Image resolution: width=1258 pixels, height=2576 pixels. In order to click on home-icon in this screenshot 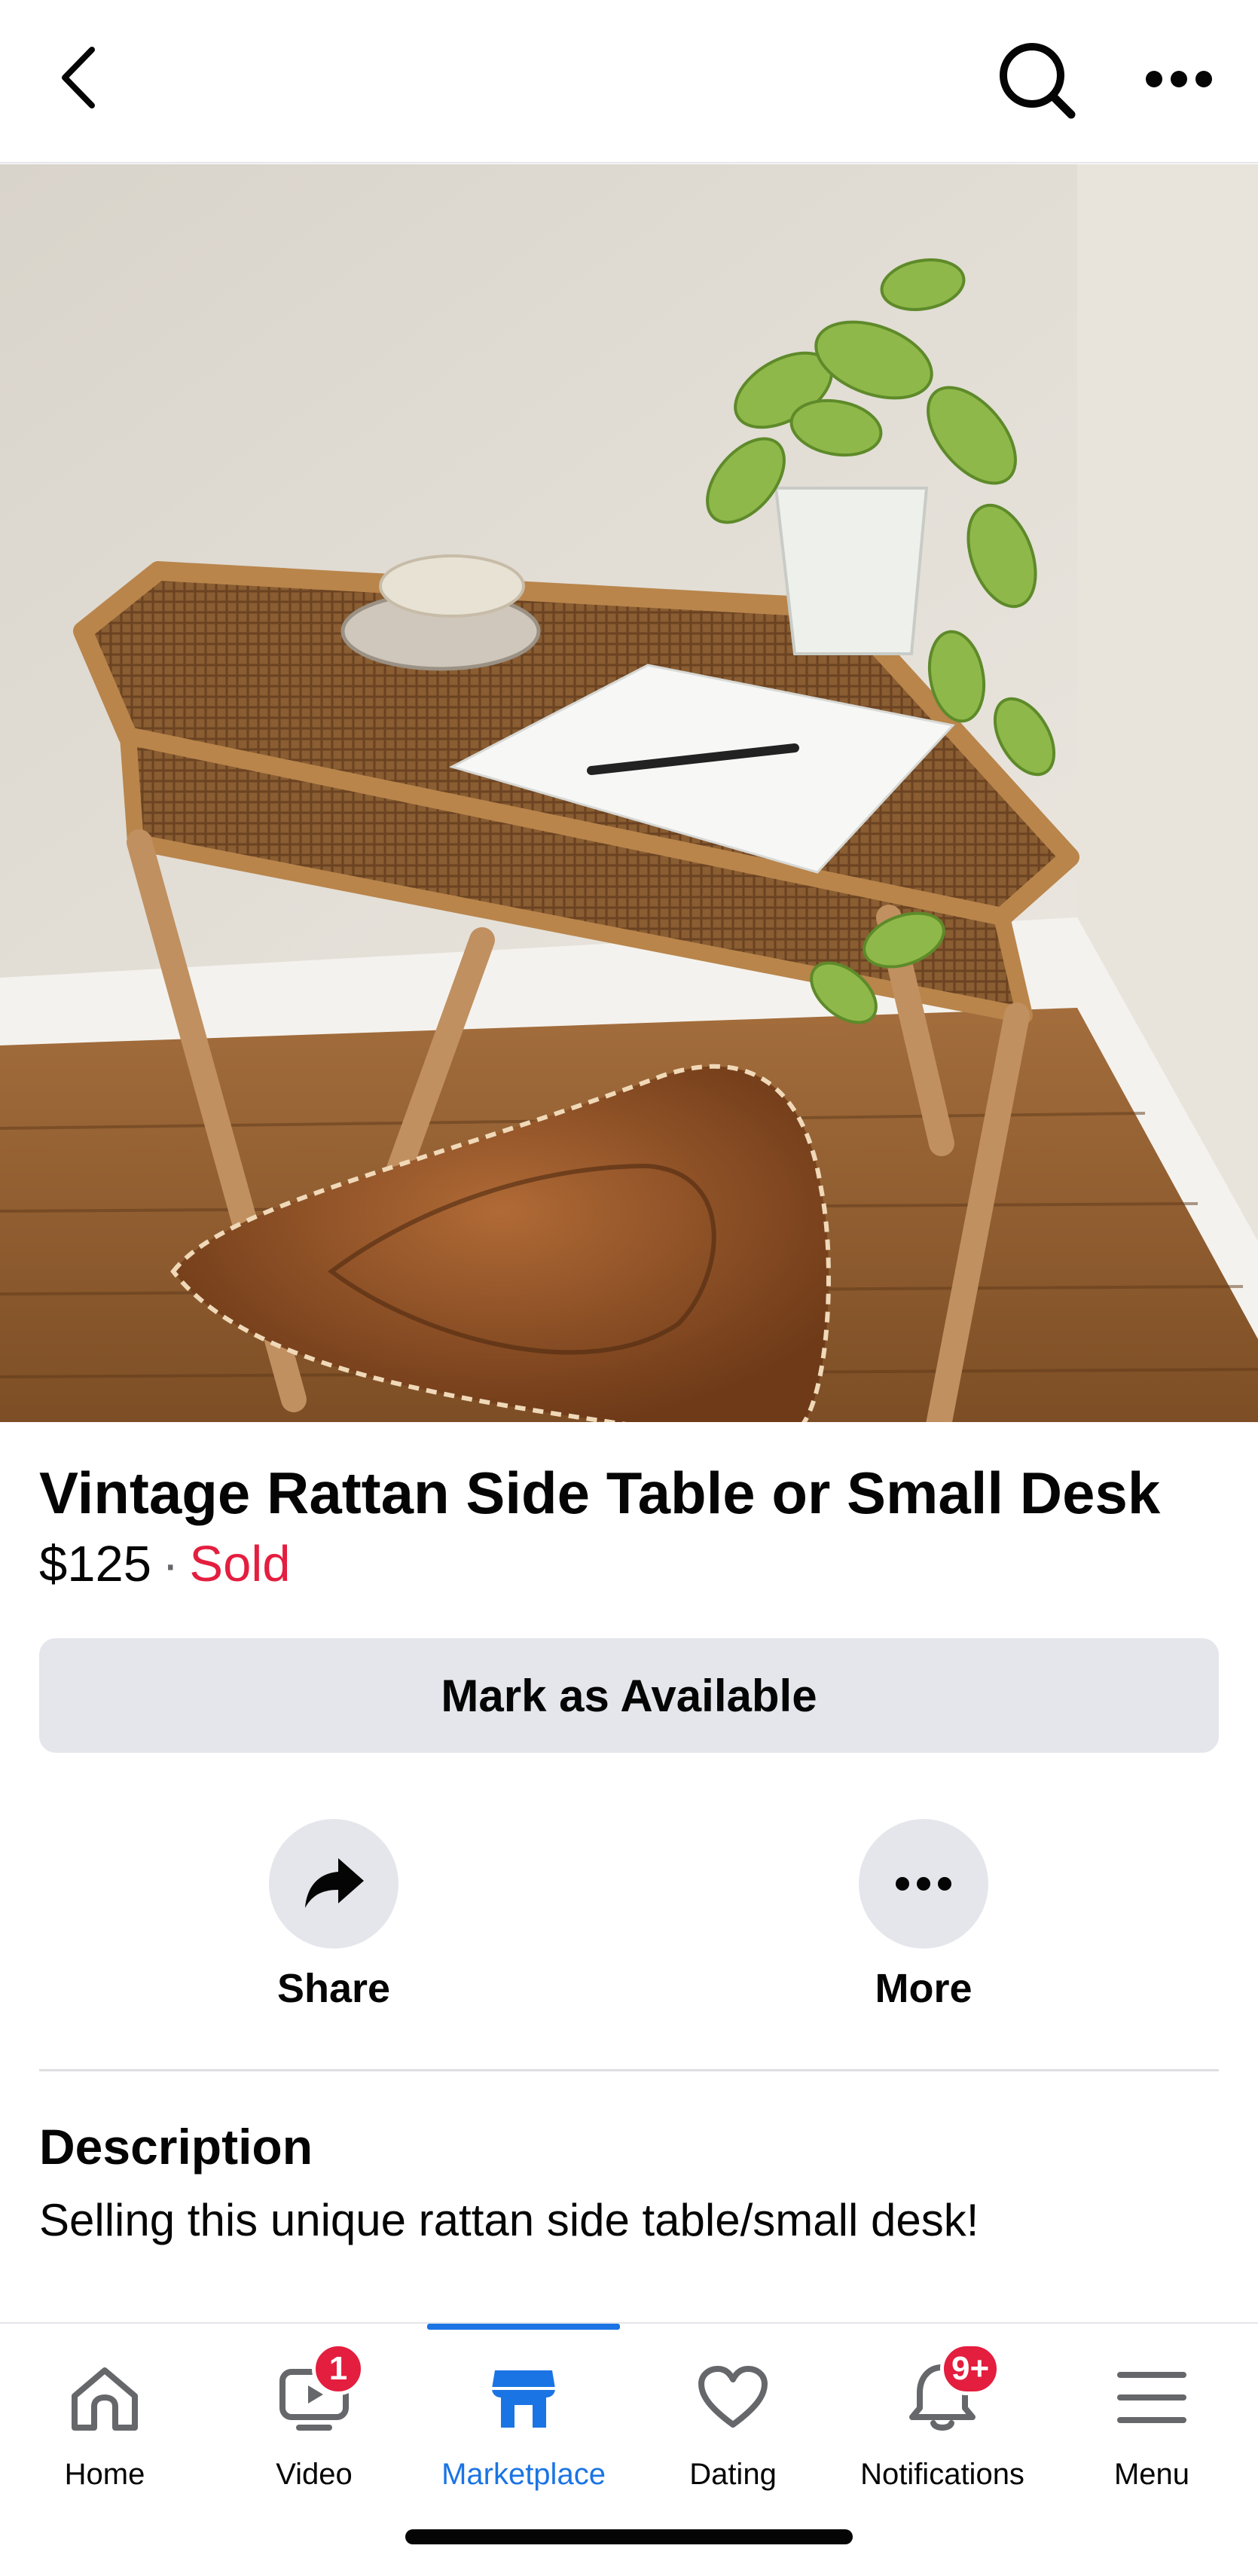, I will do `click(105, 2399)`.